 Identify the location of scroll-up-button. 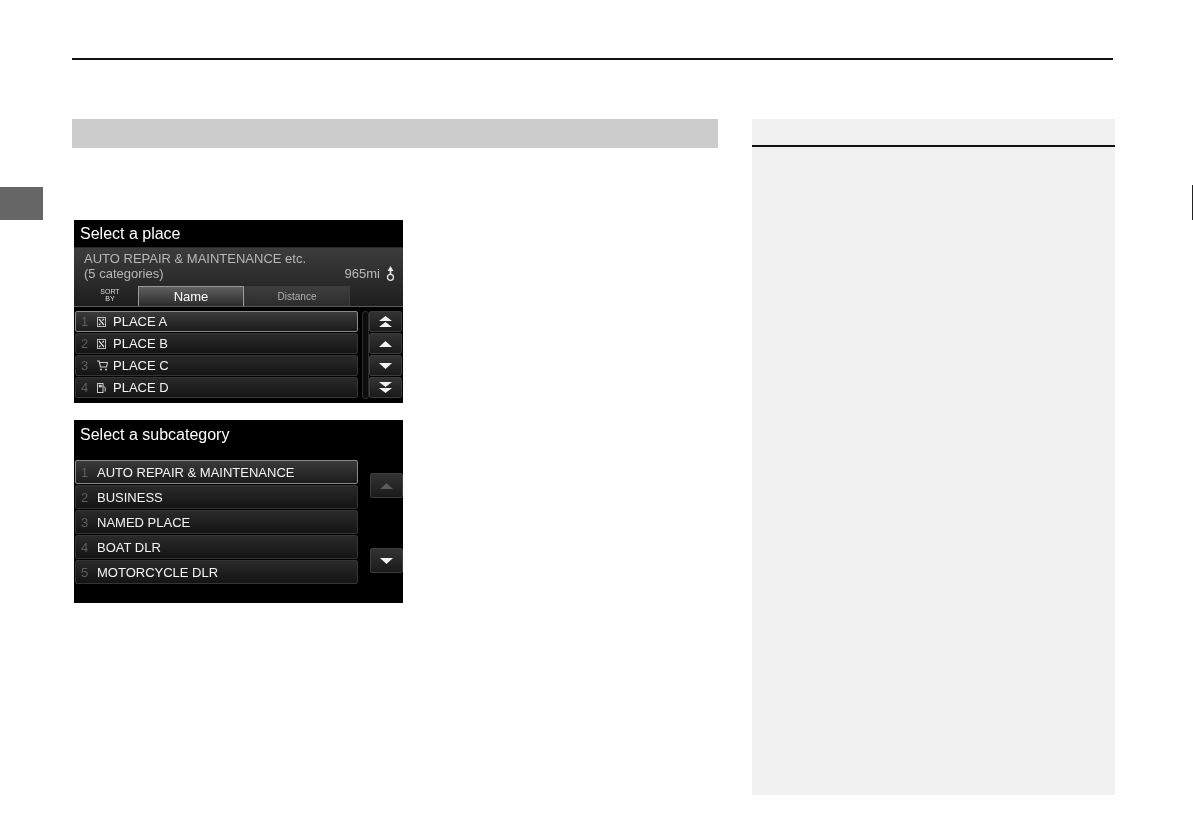
(385, 343).